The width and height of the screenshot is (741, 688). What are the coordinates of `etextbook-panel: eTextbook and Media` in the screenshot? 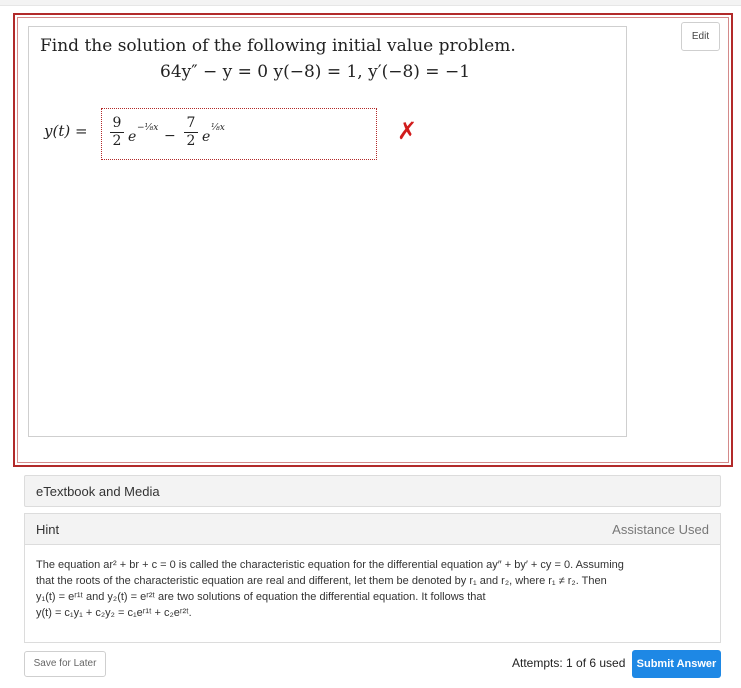 It's located at (372, 491).